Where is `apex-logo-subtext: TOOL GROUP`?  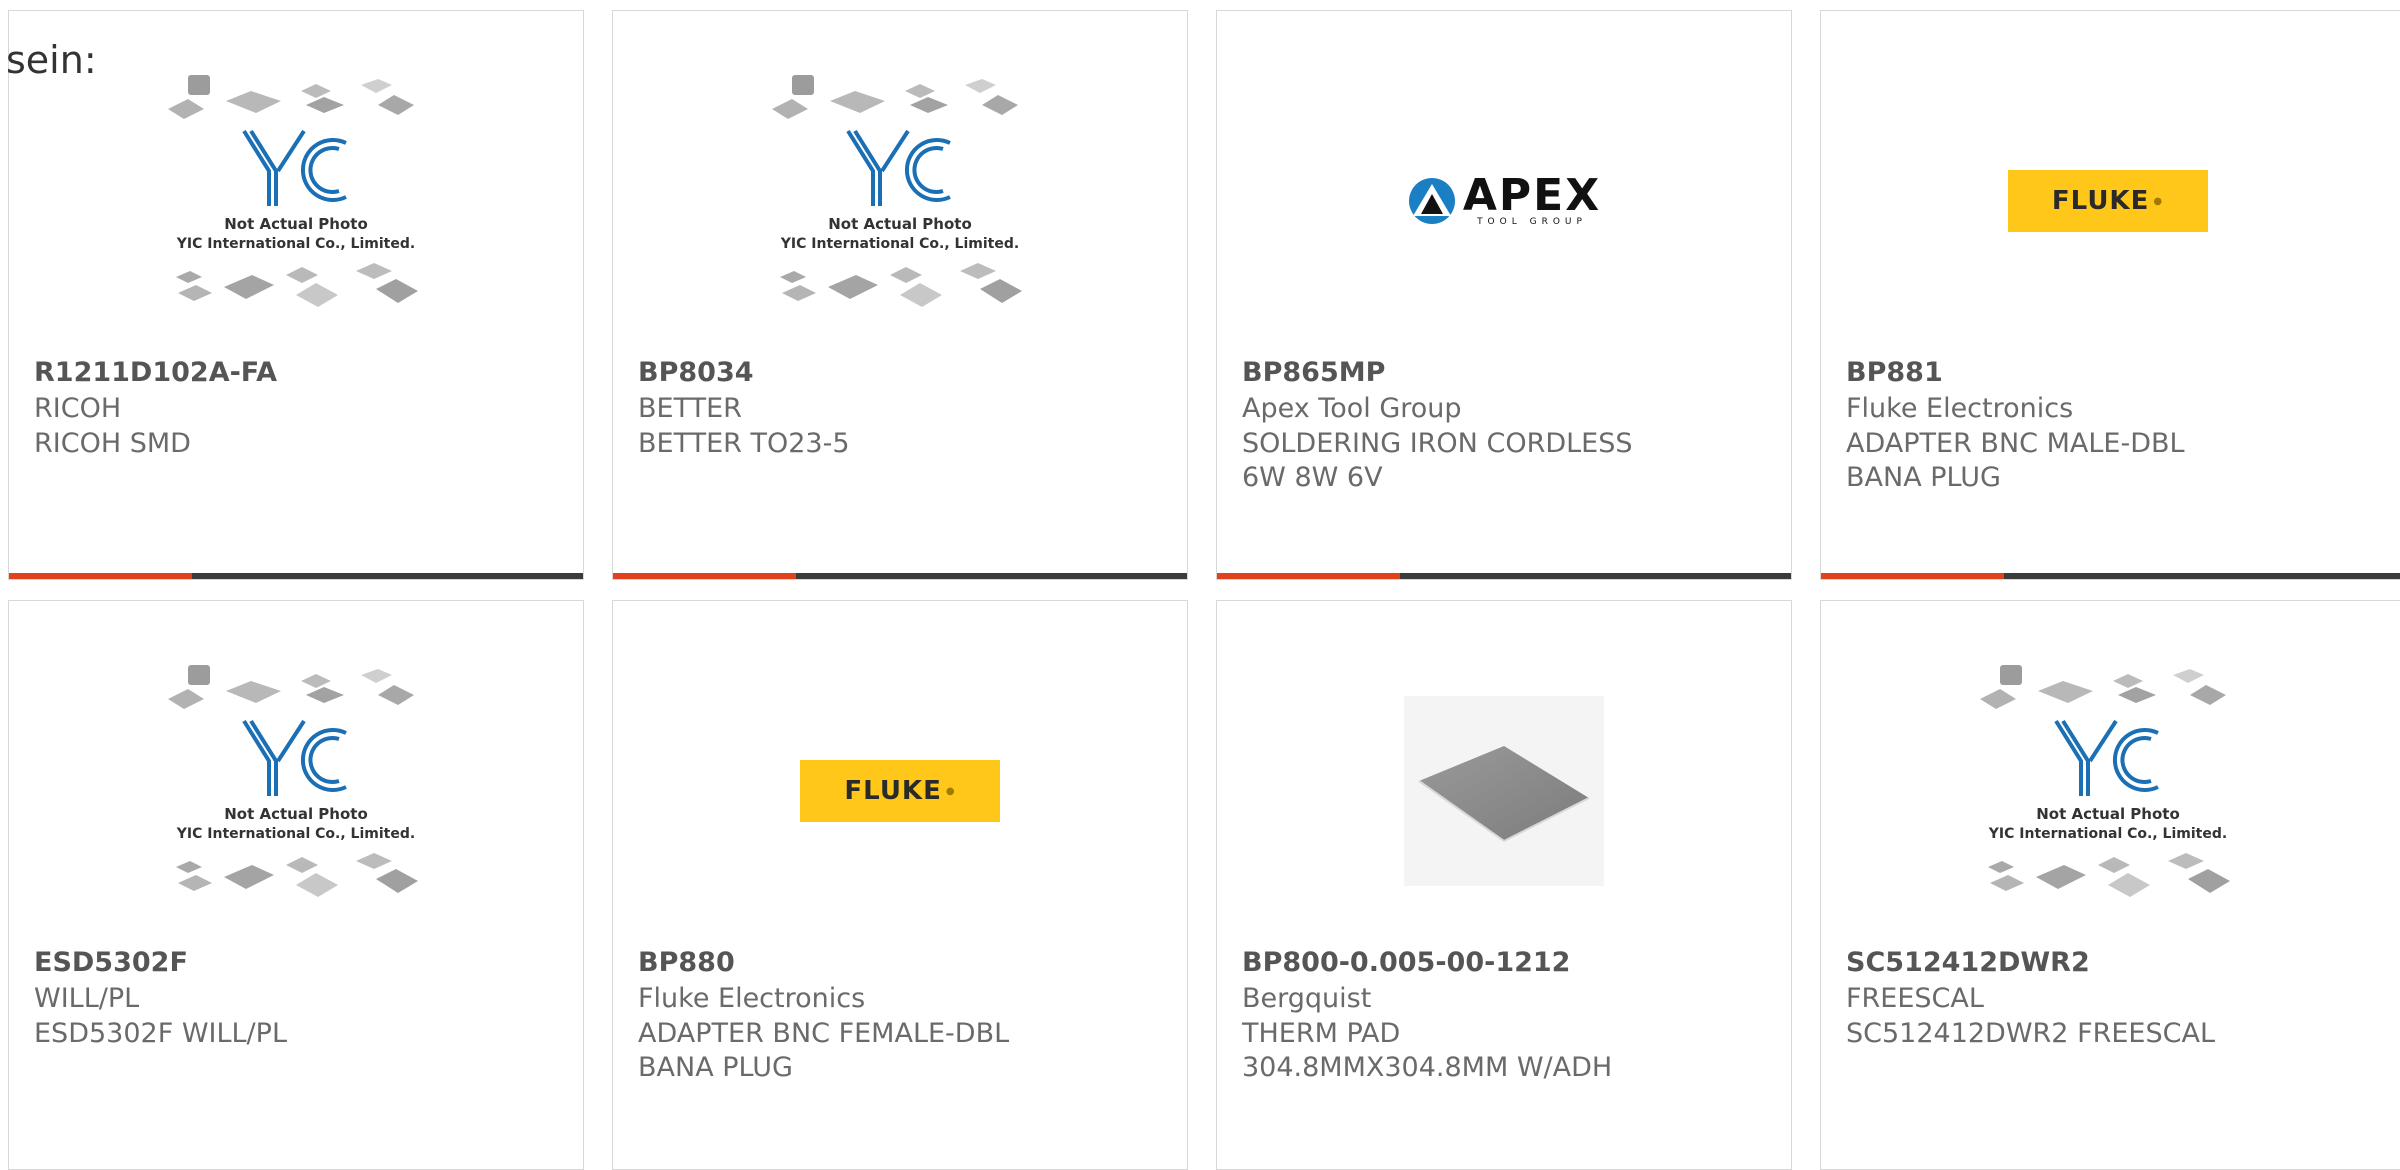
apex-logo-subtext: TOOL GROUP is located at coordinates (1532, 222).